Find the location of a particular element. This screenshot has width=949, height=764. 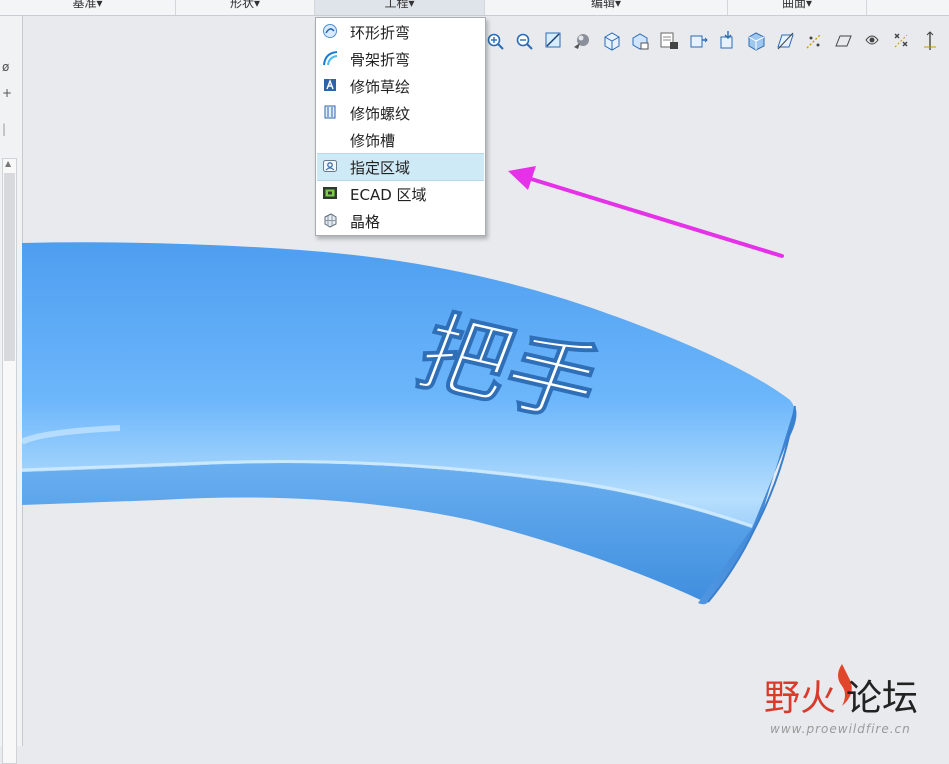

watermark-brand-dark: 论坛 is located at coordinates (882, 698).